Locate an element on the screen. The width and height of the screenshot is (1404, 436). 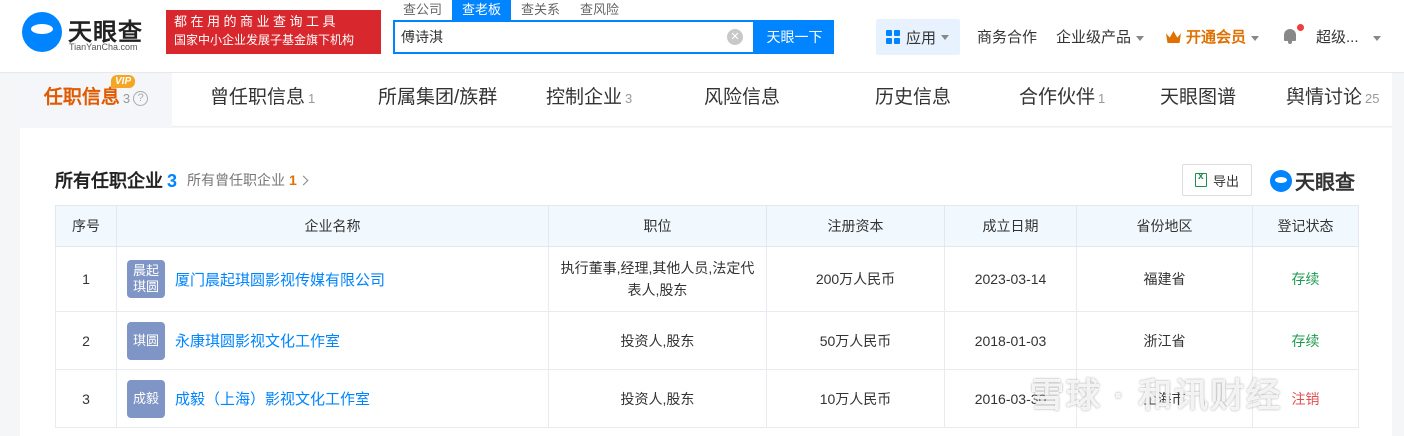
tab-discussion: 舆情讨论 25 is located at coordinates (1332, 100).